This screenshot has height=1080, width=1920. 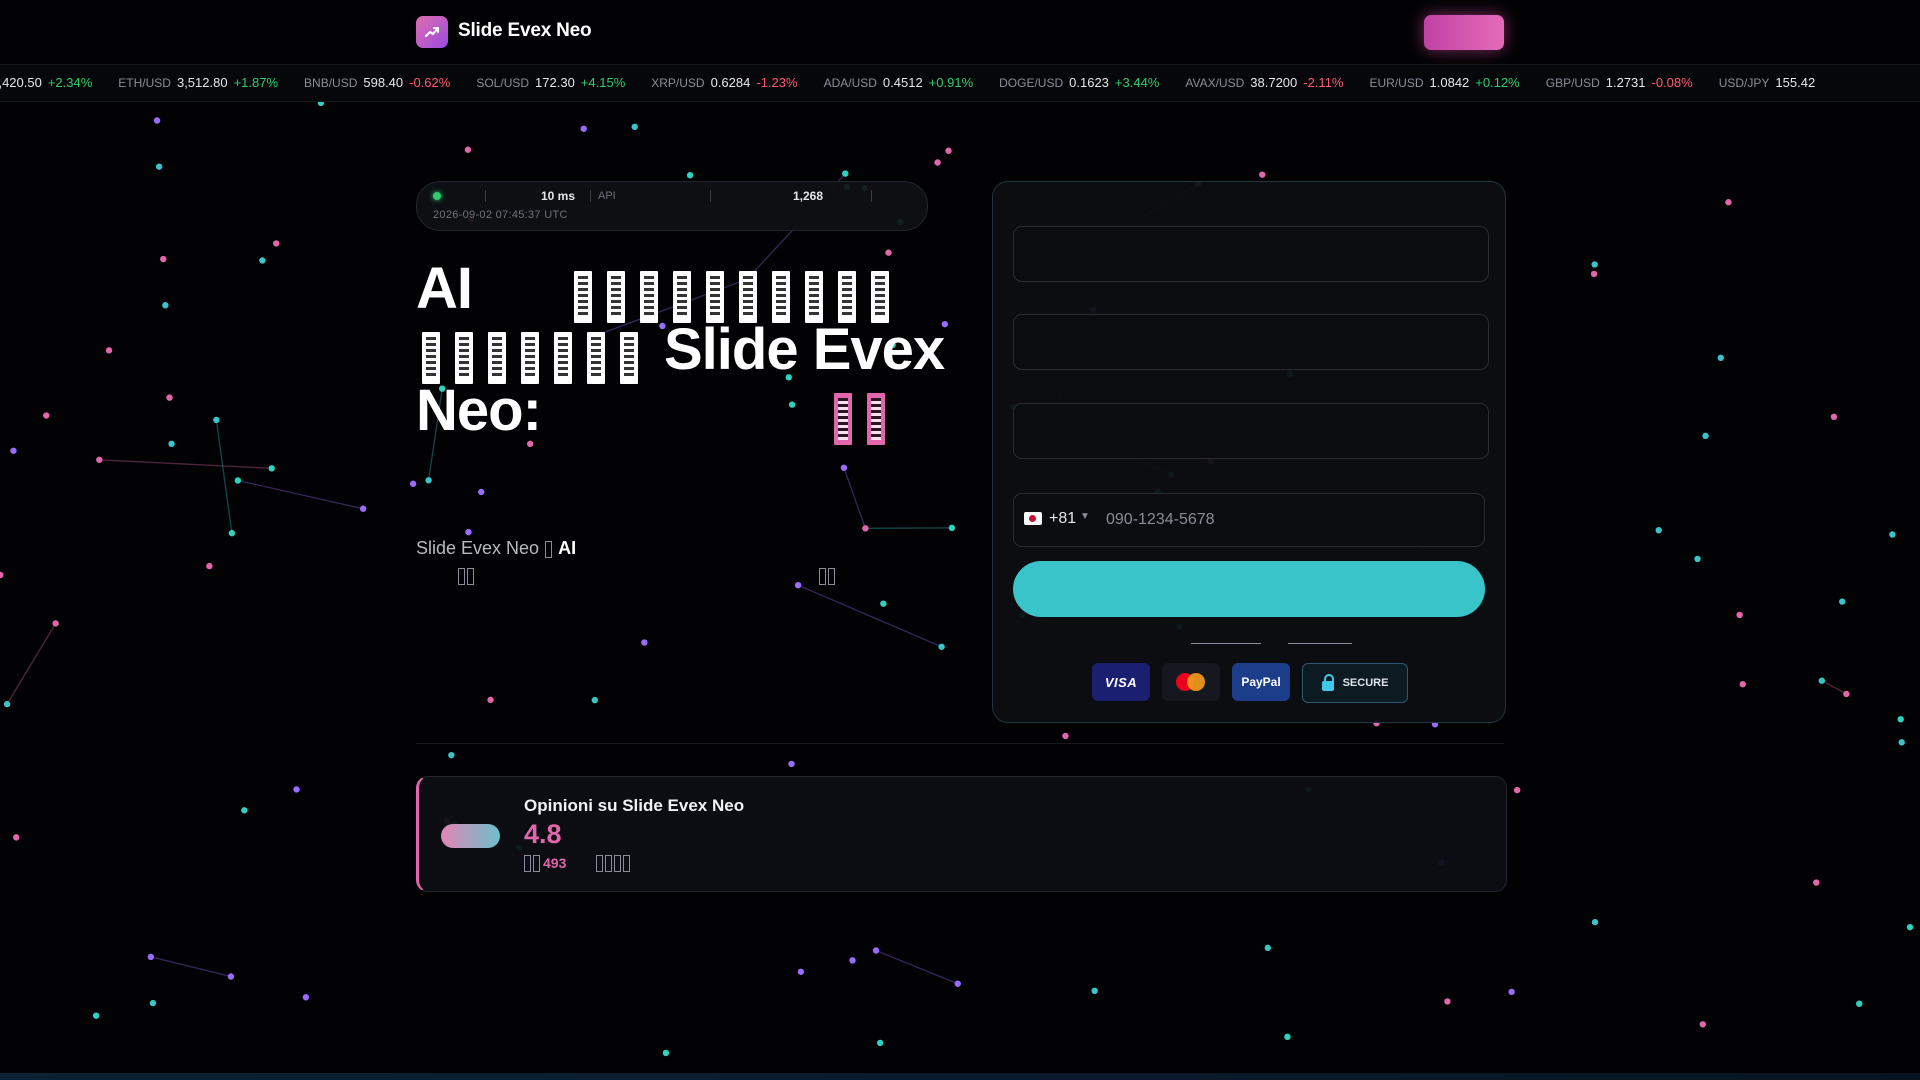 I want to click on hero-line-2: Slide Evex, so click(x=680, y=351).